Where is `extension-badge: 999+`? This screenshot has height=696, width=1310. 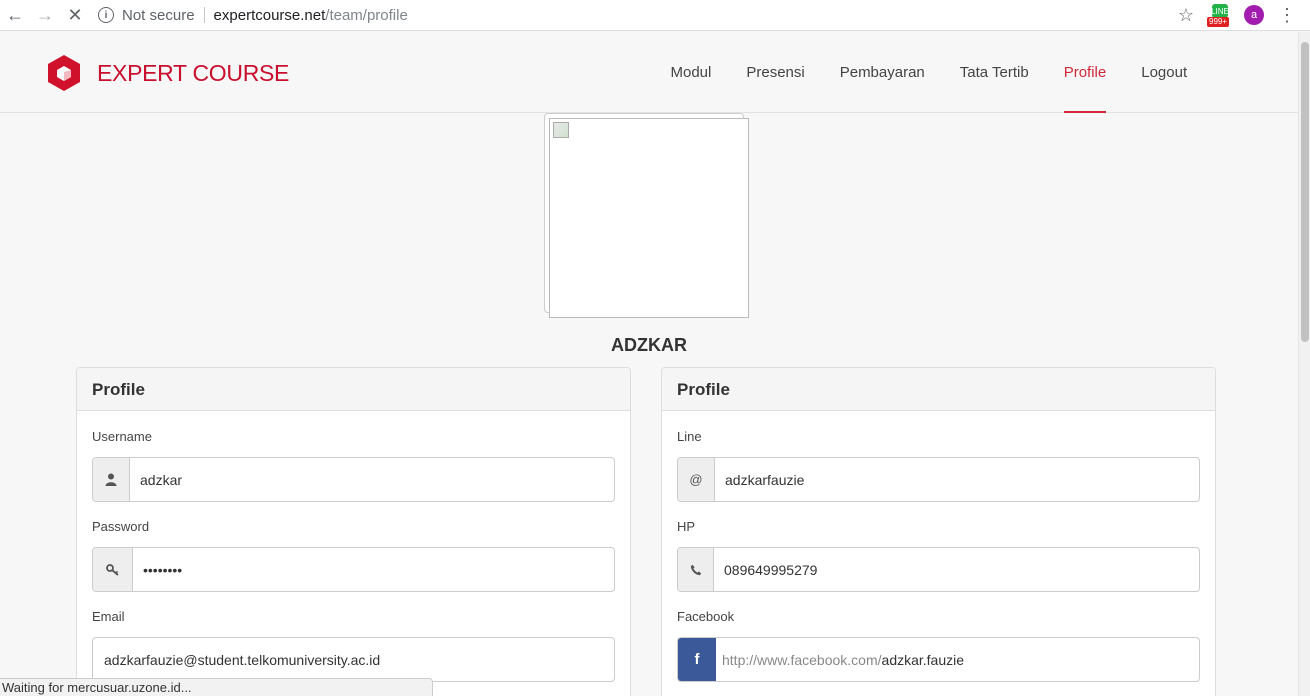
extension-badge: 999+ is located at coordinates (1218, 22).